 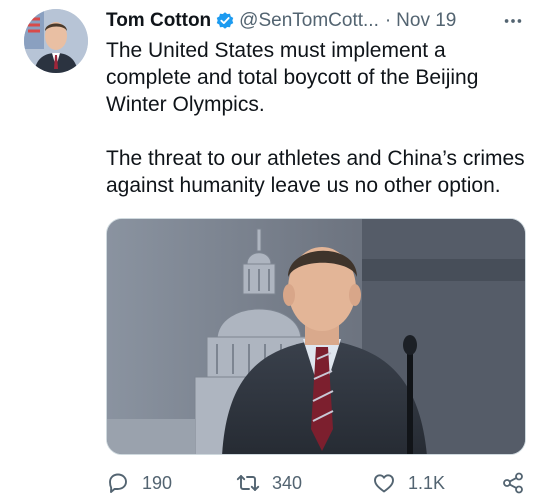 I want to click on tweet-actions: 190 340 1.1K, so click(x=316, y=483).